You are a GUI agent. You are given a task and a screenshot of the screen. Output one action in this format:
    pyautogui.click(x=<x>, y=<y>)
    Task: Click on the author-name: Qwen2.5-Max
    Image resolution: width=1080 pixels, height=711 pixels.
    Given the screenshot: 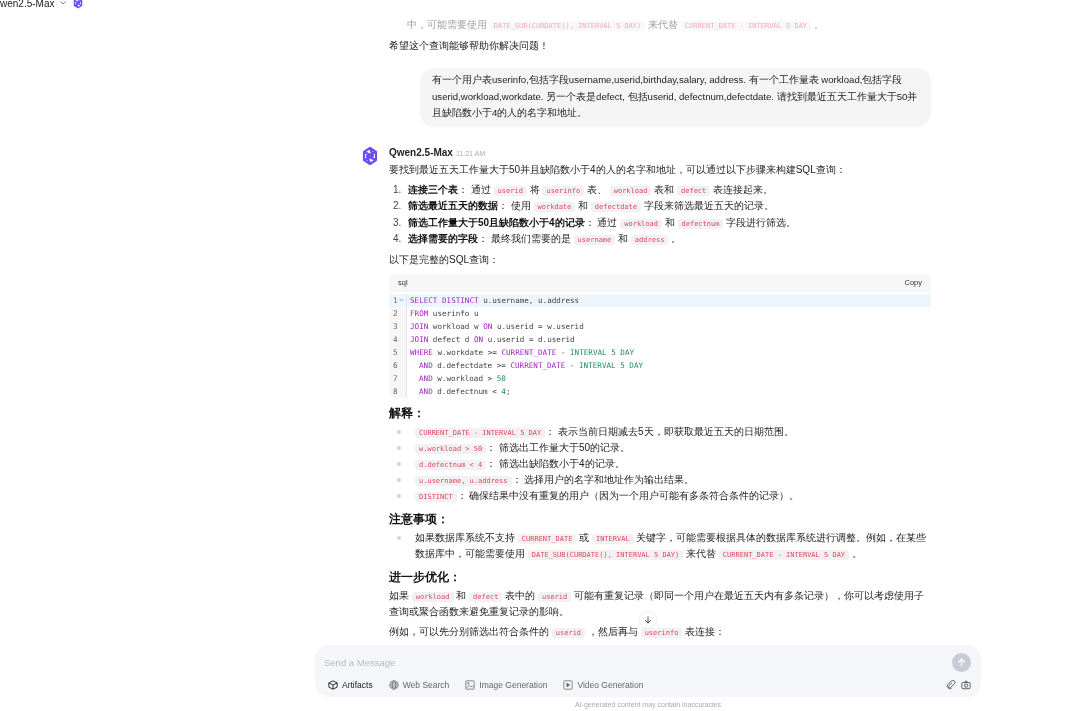 What is the action you would take?
    pyautogui.click(x=421, y=152)
    